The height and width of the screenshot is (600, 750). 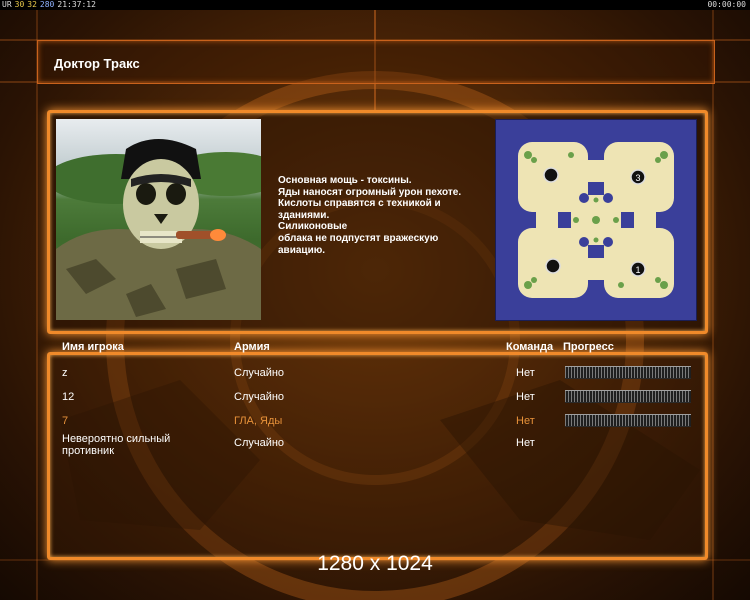 What do you see at coordinates (530, 347) in the screenshot?
I see `header-team: Команда` at bounding box center [530, 347].